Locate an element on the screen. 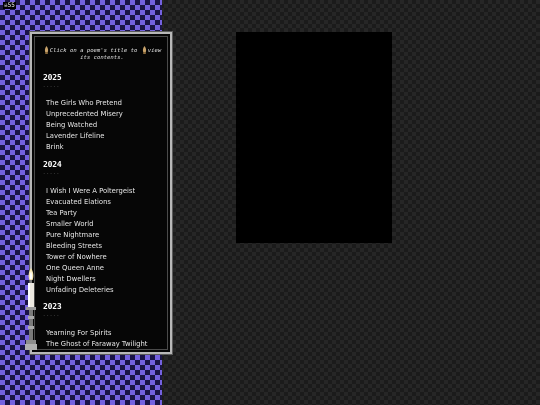  candlestick-icon is located at coordinates (31, 309).